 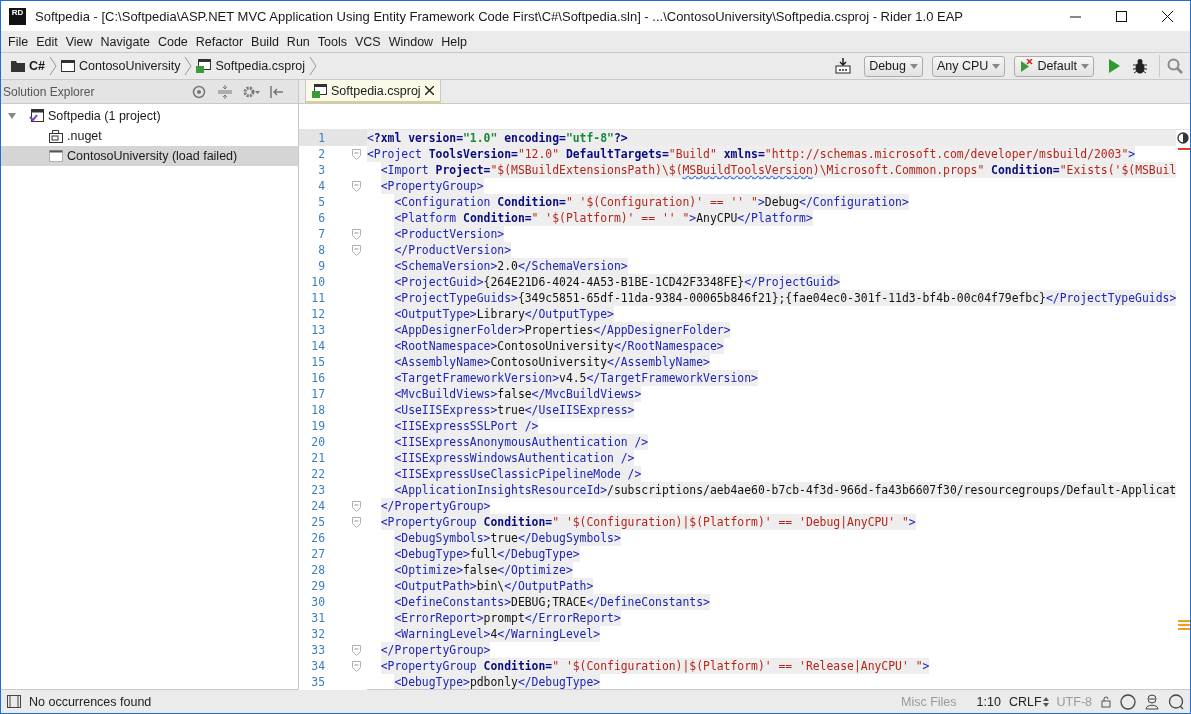 What do you see at coordinates (265, 41) in the screenshot?
I see `menu-item: Build` at bounding box center [265, 41].